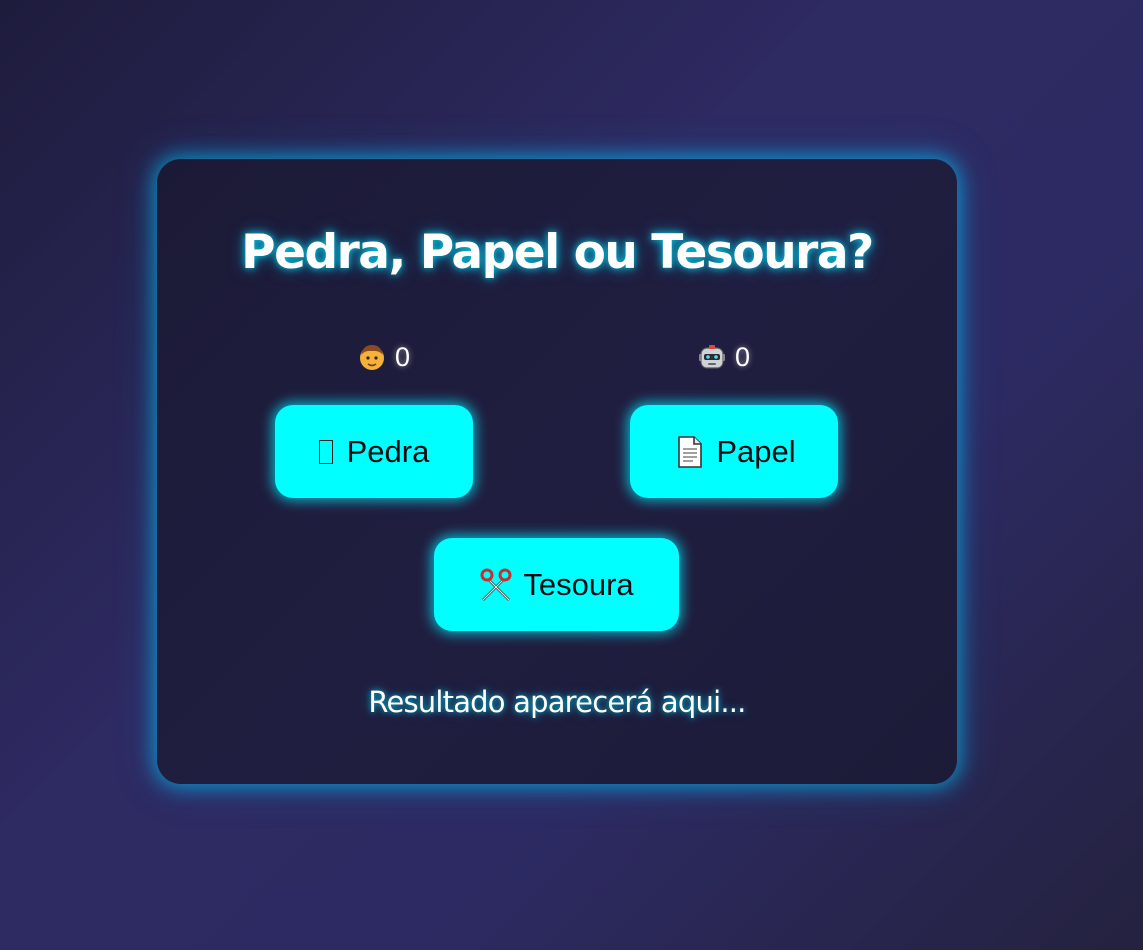 The image size is (1143, 950). I want to click on pedra-button: Pedra, so click(374, 451).